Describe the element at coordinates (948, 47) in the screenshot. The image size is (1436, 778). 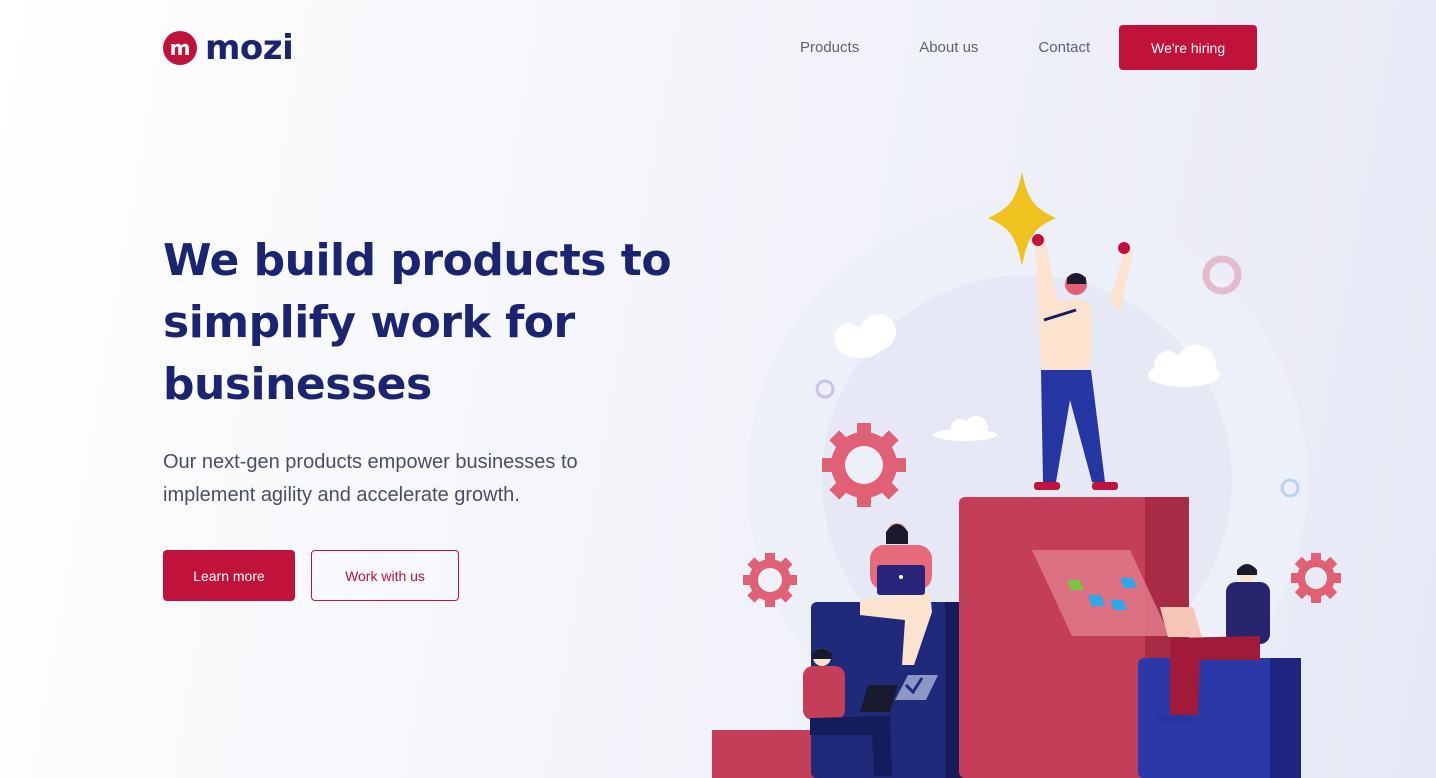
I see `nav-link-about-us: About us` at that location.